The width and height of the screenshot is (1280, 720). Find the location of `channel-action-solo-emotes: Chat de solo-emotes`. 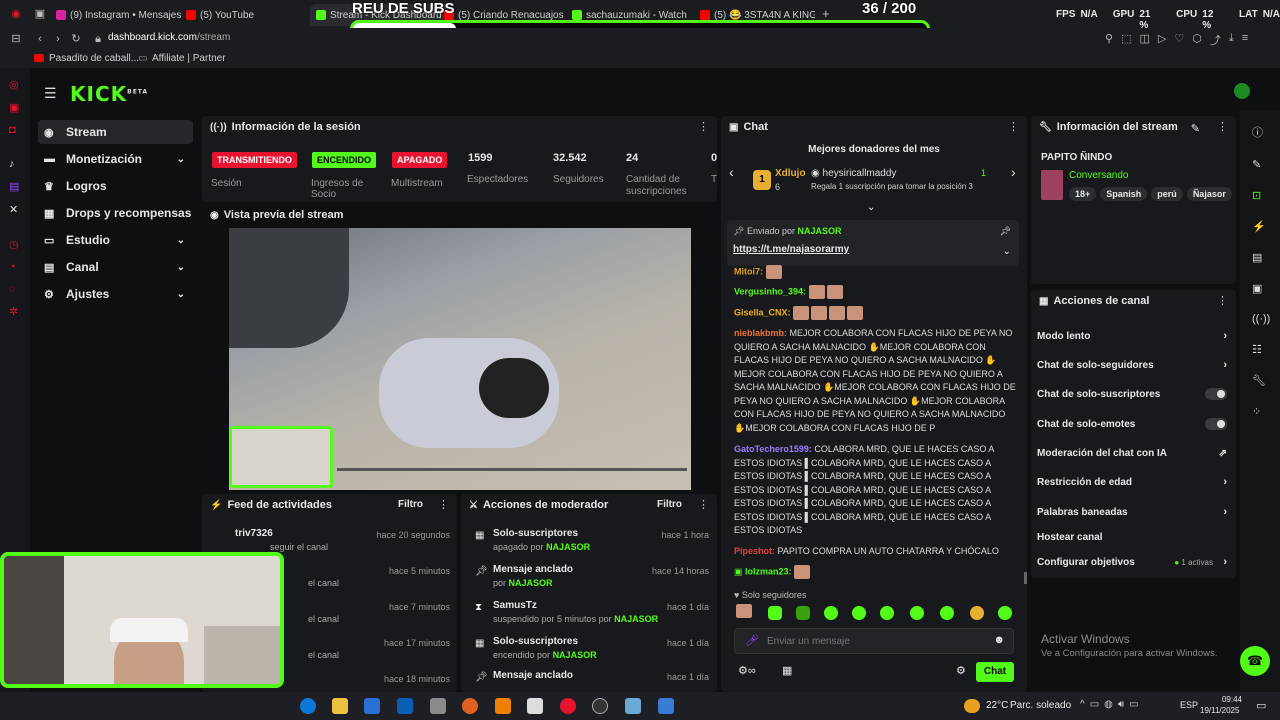

channel-action-solo-emotes: Chat de solo-emotes is located at coordinates (1132, 424).